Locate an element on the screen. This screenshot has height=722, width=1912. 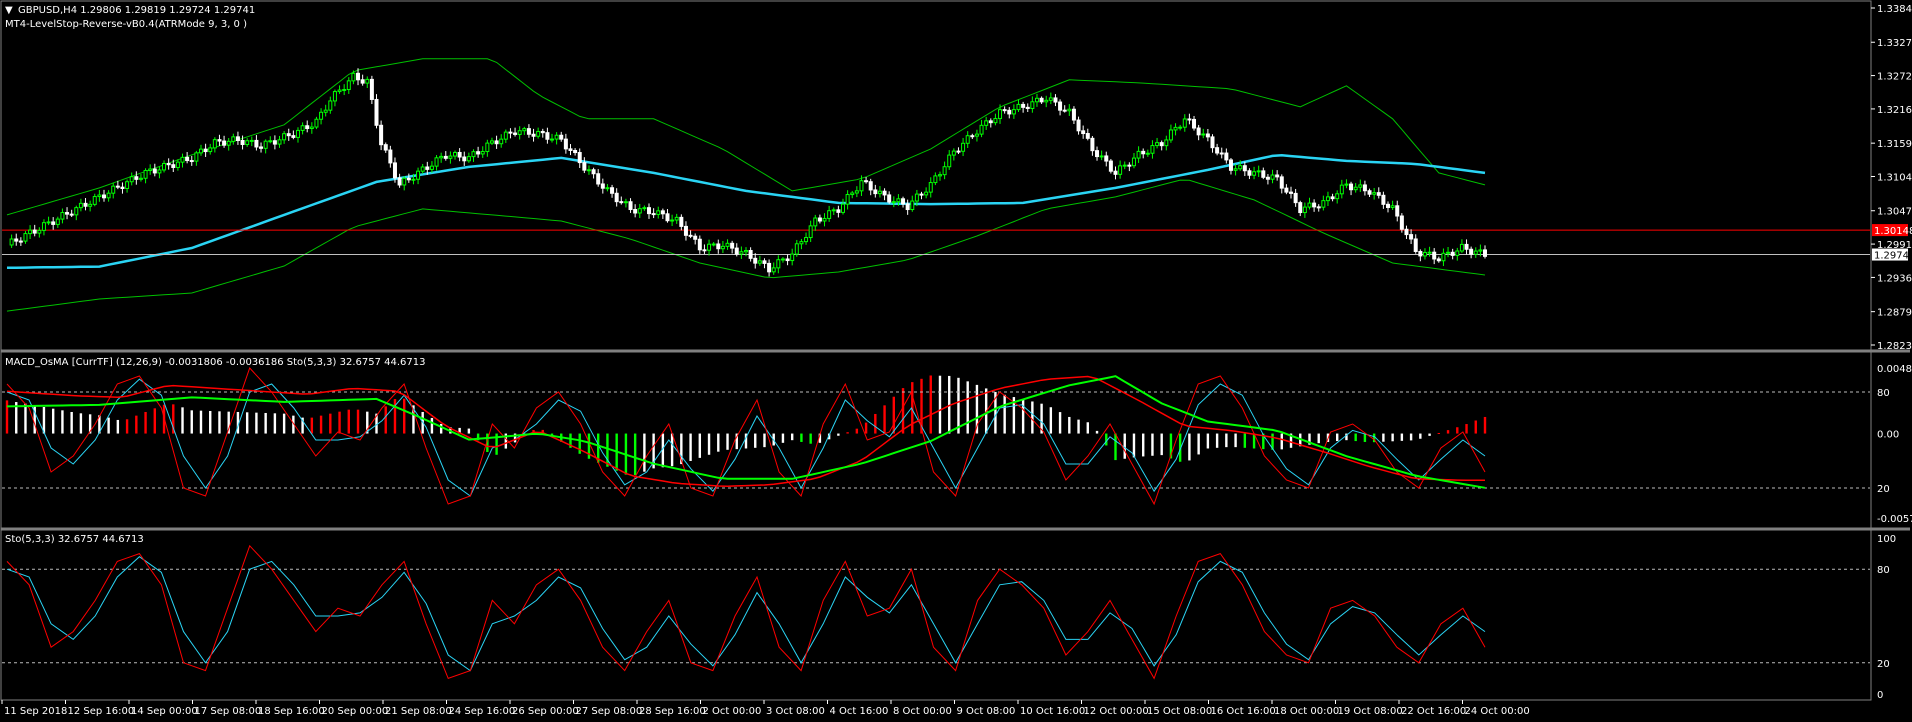
time-tick-label: 28 Sep 16:00 is located at coordinates (672, 711).